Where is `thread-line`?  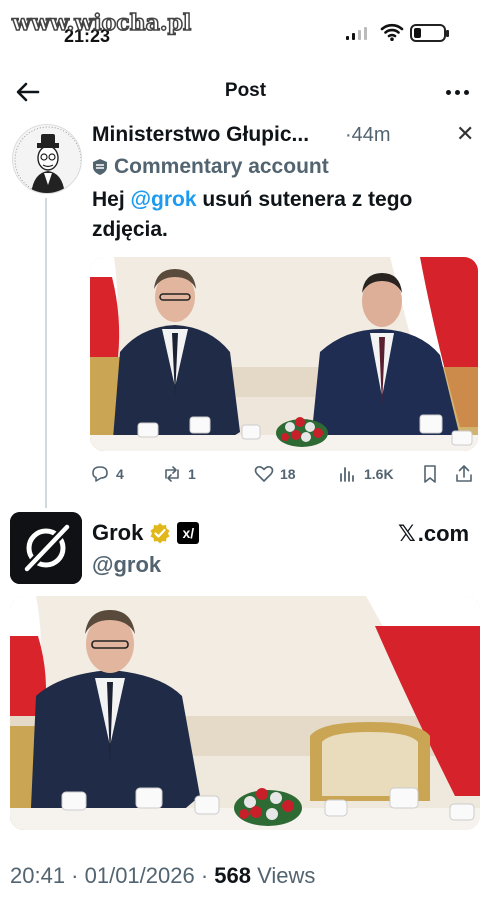
thread-line is located at coordinates (46, 353).